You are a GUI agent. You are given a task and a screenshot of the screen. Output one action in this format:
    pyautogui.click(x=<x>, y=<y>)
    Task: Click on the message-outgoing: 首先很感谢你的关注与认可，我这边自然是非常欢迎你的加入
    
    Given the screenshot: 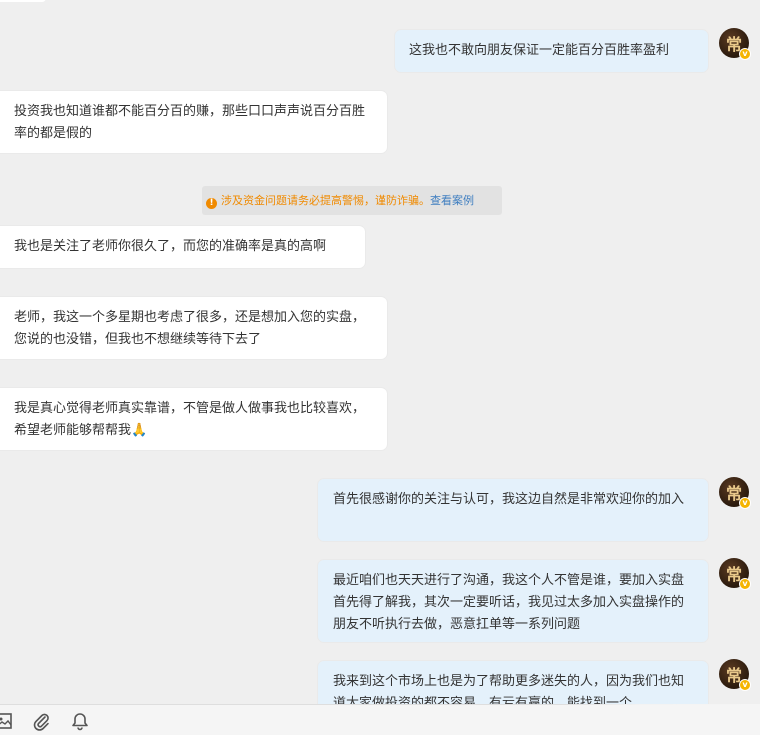 What is the action you would take?
    pyautogui.click(x=513, y=510)
    